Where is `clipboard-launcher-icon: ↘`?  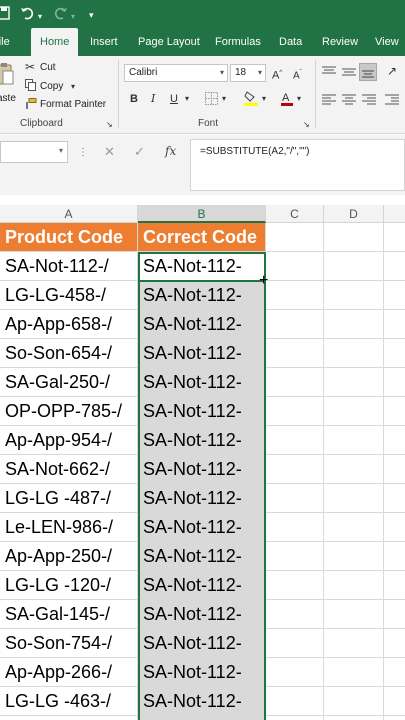
clipboard-launcher-icon: ↘ is located at coordinates (109, 125).